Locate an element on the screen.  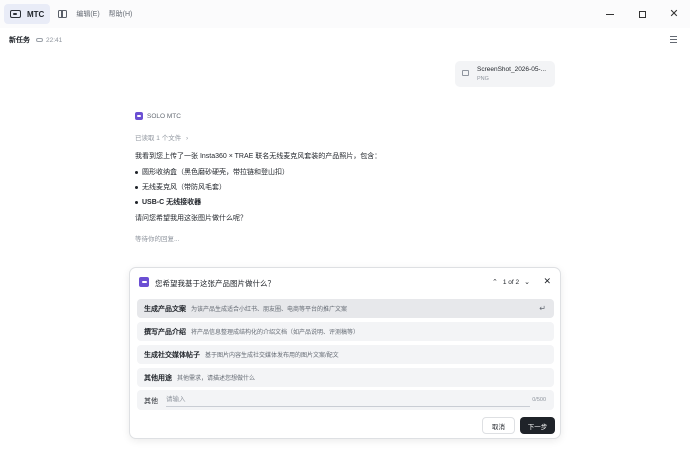
bullet-text: 圆形收纳盒（黑色磨砂硬壳，带拉链和登山扣） is located at coordinates (215, 172).